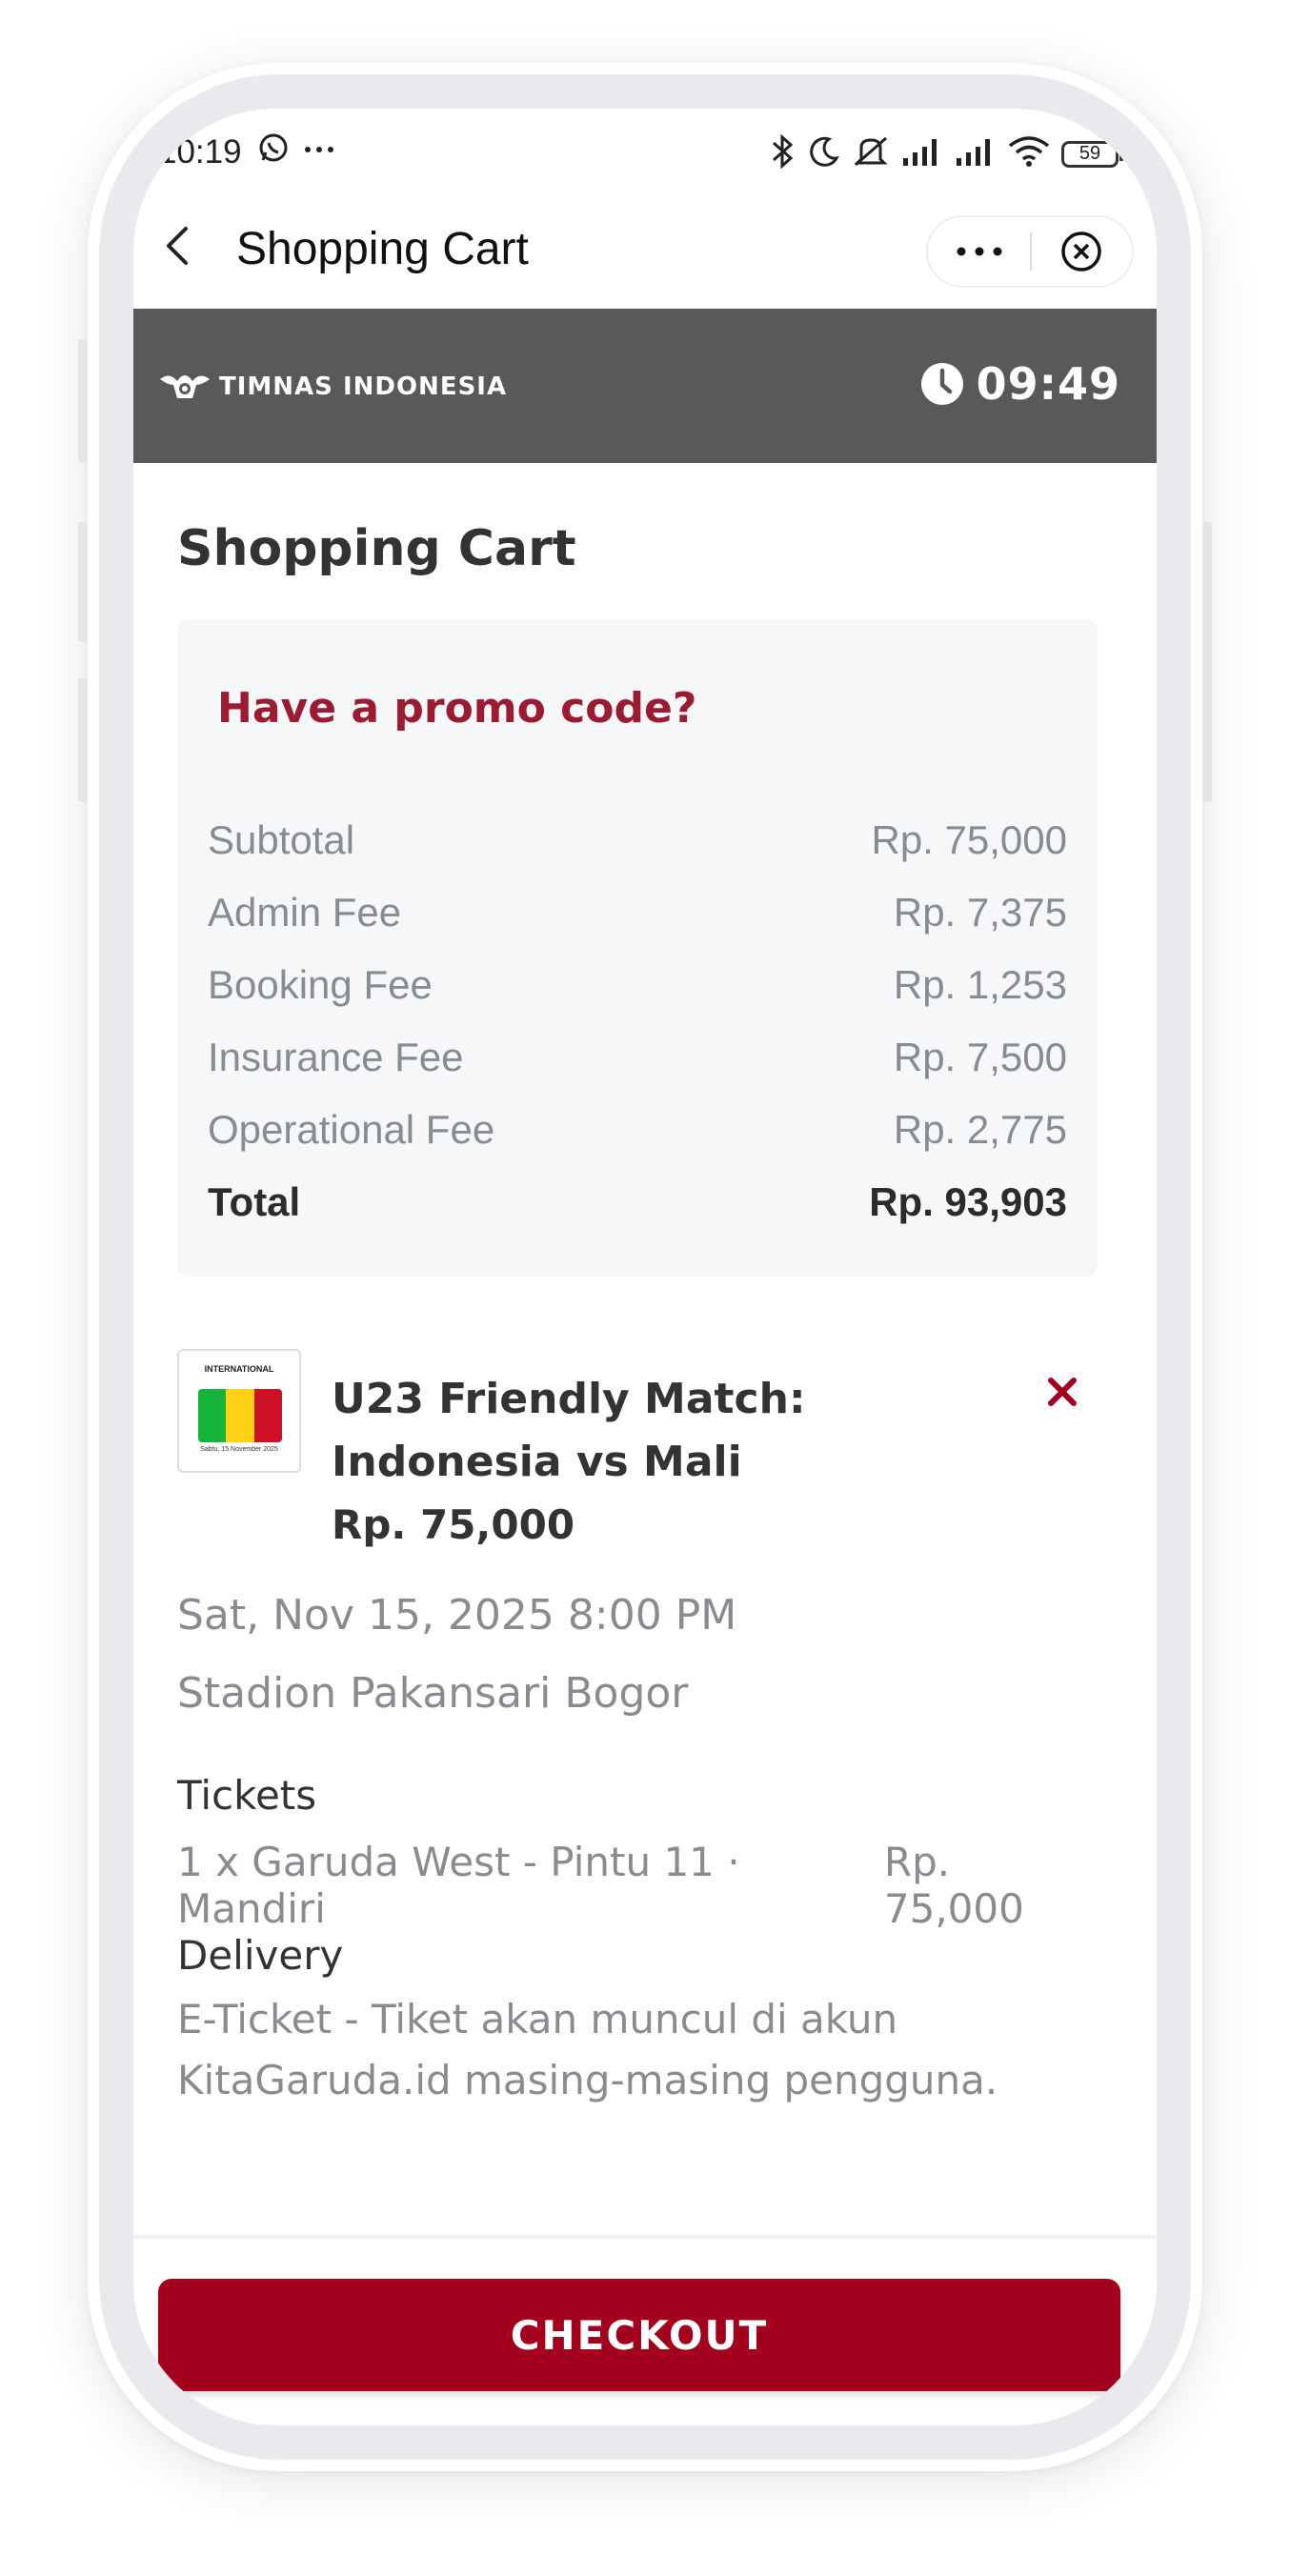 The image size is (1290, 2576). I want to click on checkout-button: CHECKOUT, so click(639, 2335).